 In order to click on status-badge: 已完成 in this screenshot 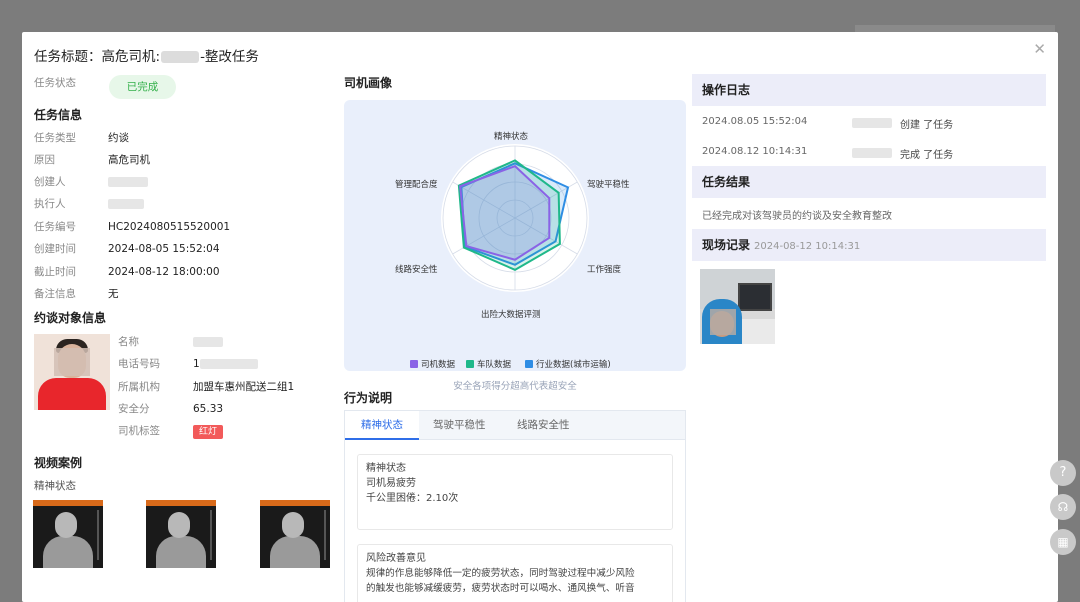, I will do `click(142, 87)`.